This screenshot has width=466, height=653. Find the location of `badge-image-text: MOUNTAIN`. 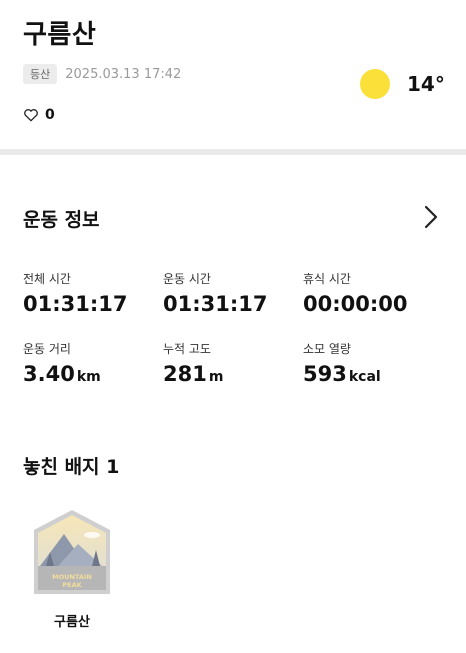

badge-image-text: MOUNTAIN is located at coordinates (72, 577).